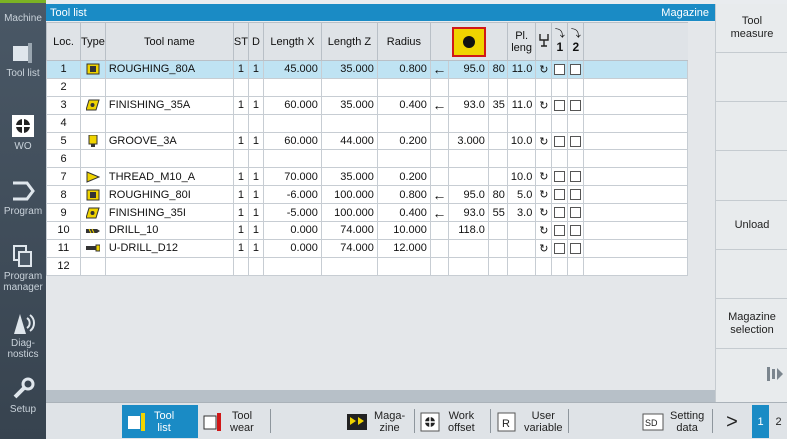 The width and height of the screenshot is (787, 439). What do you see at coordinates (775, 374) in the screenshot?
I see `chevron-right-icon` at bounding box center [775, 374].